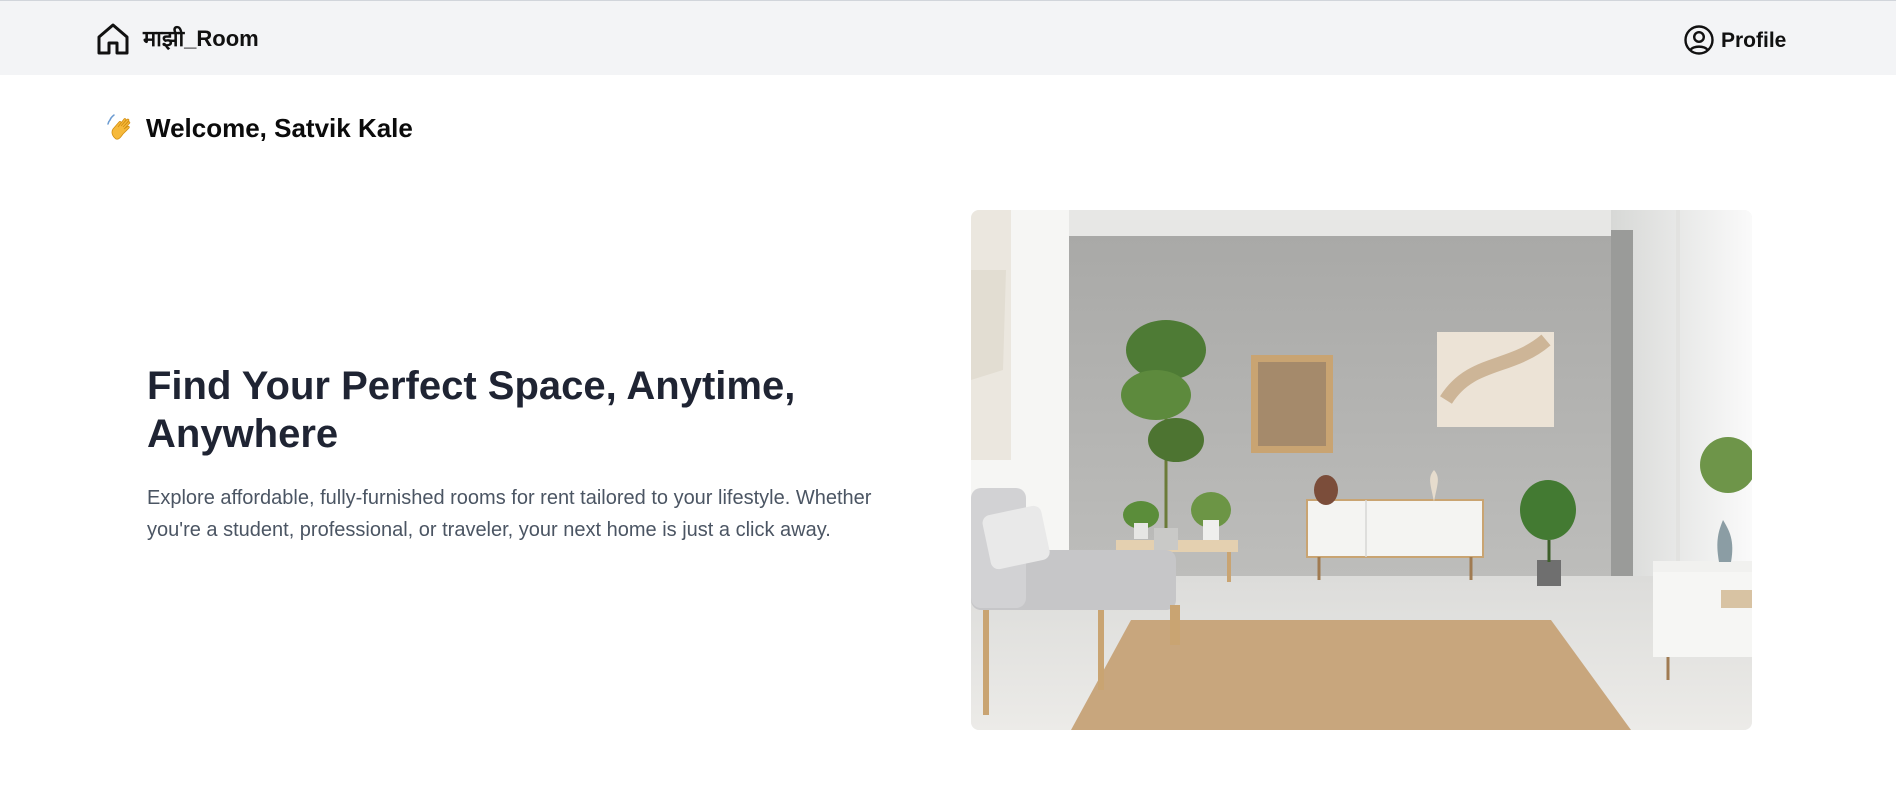 The width and height of the screenshot is (1896, 799). Describe the element at coordinates (201, 38) in the screenshot. I see `brand-name: माझी_Room` at that location.